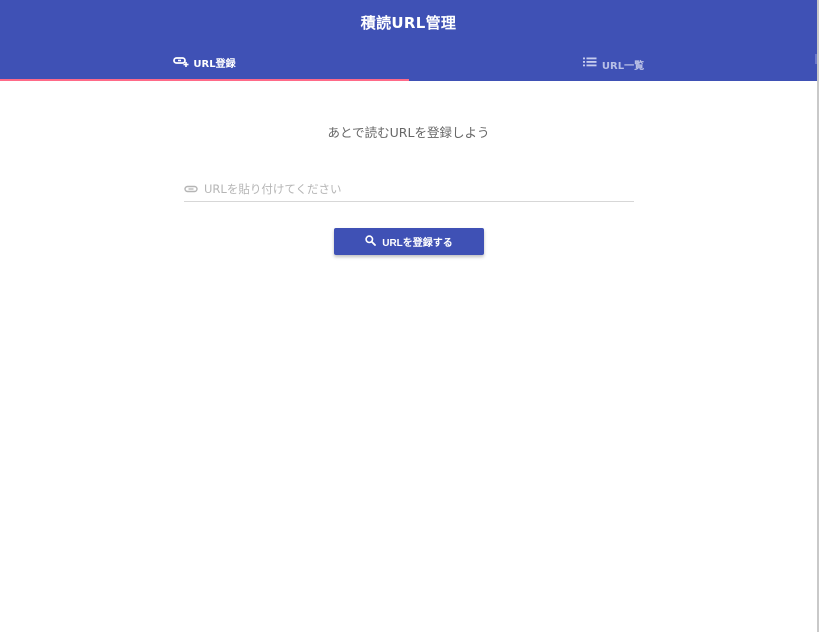  I want to click on app-title: 積読URL管理, so click(408, 23).